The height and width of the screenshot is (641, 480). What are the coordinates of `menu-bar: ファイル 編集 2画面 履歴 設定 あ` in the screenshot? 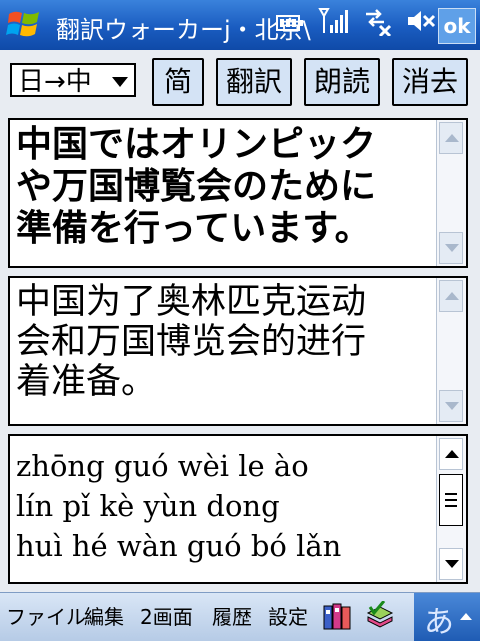 It's located at (240, 616).